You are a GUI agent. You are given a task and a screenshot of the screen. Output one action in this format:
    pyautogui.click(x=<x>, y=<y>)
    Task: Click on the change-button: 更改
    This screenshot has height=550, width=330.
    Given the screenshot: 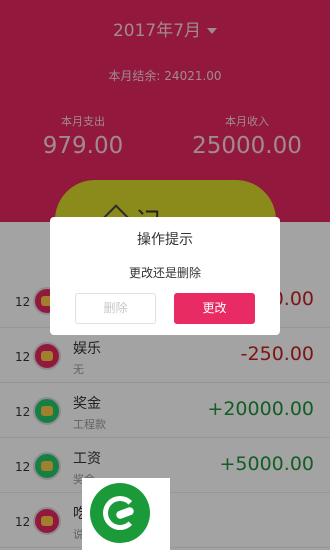 What is the action you would take?
    pyautogui.click(x=214, y=308)
    